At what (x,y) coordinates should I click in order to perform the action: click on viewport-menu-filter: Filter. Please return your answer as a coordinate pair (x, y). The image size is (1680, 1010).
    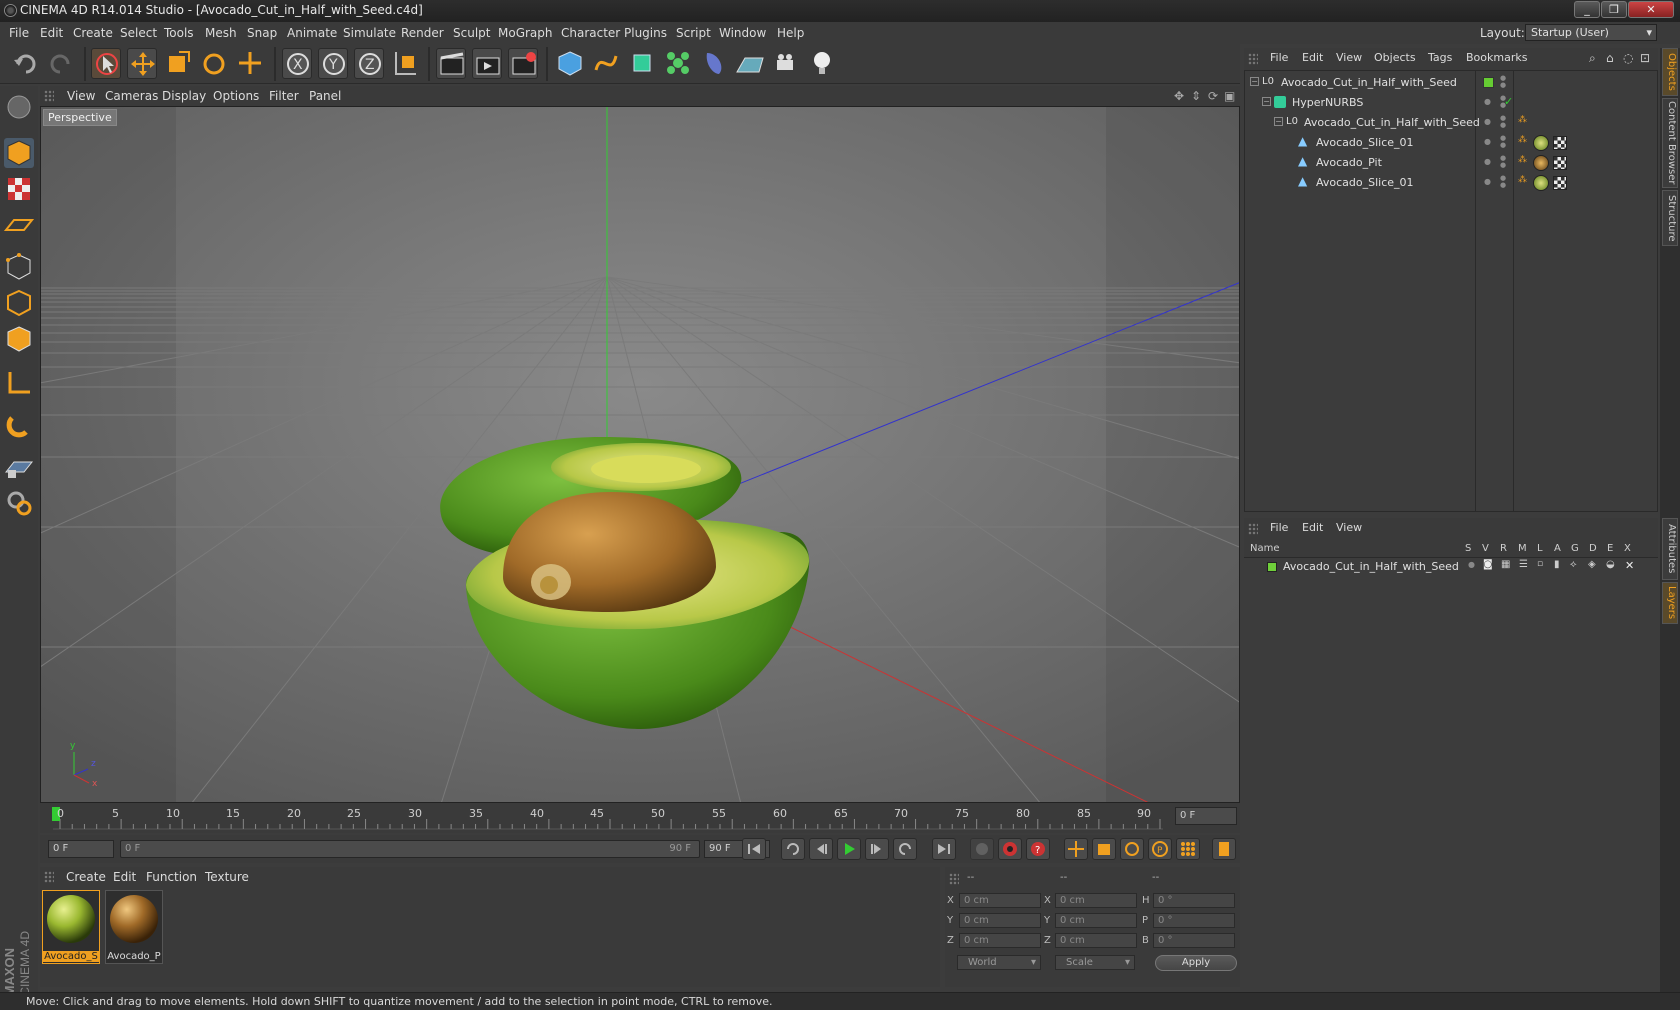
    Looking at the image, I should click on (284, 96).